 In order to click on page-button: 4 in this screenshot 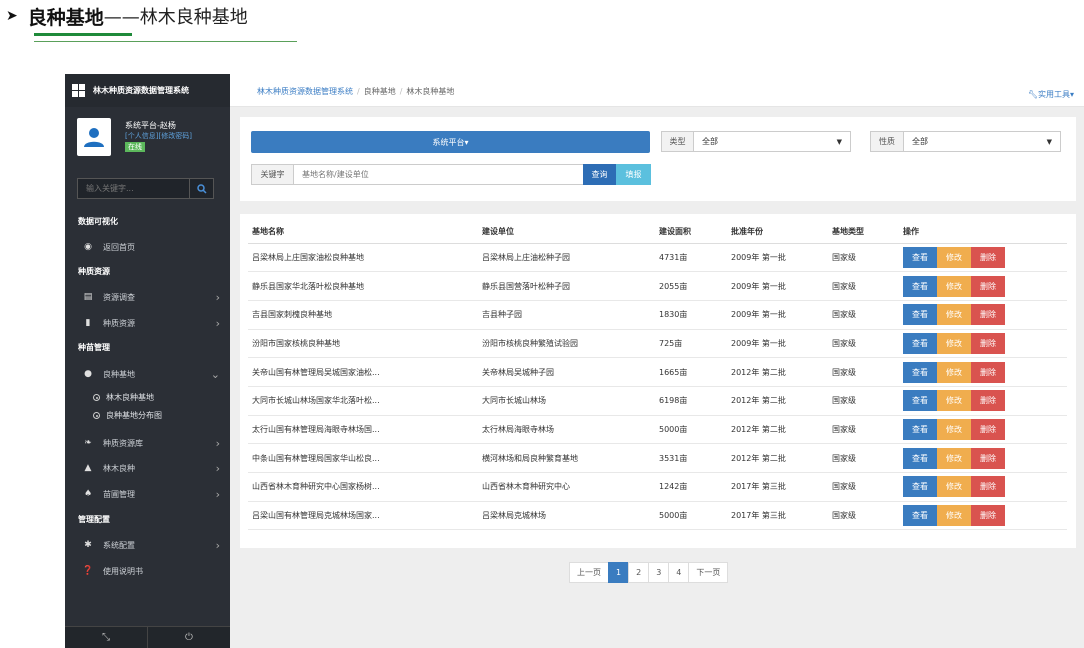, I will do `click(679, 572)`.